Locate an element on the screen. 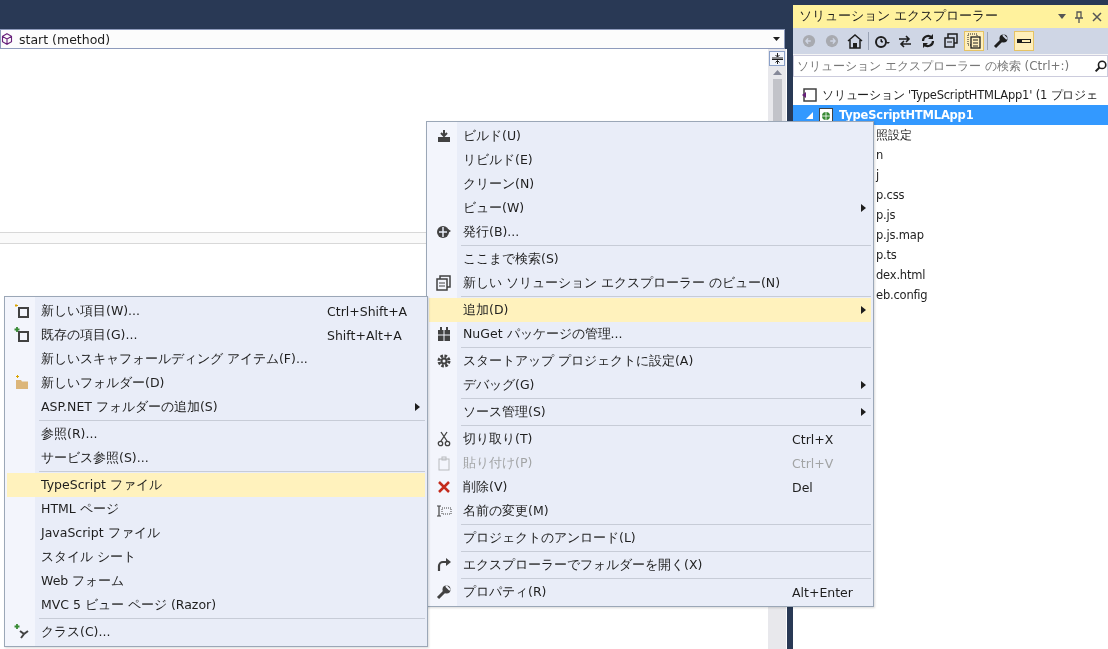  tree-item-label: eb.config is located at coordinates (902, 295).